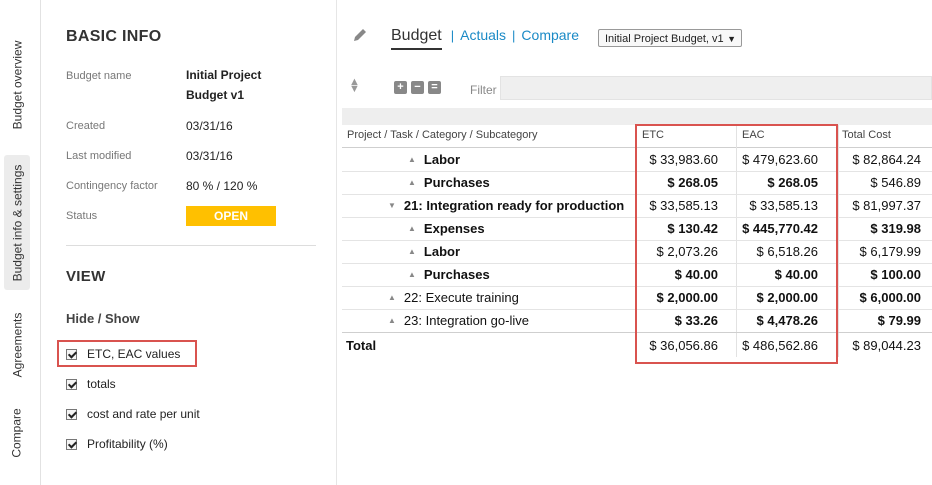 This screenshot has height=485, width=932. Describe the element at coordinates (354, 86) in the screenshot. I see `sort-arrows-icon: ▲ ▼` at that location.